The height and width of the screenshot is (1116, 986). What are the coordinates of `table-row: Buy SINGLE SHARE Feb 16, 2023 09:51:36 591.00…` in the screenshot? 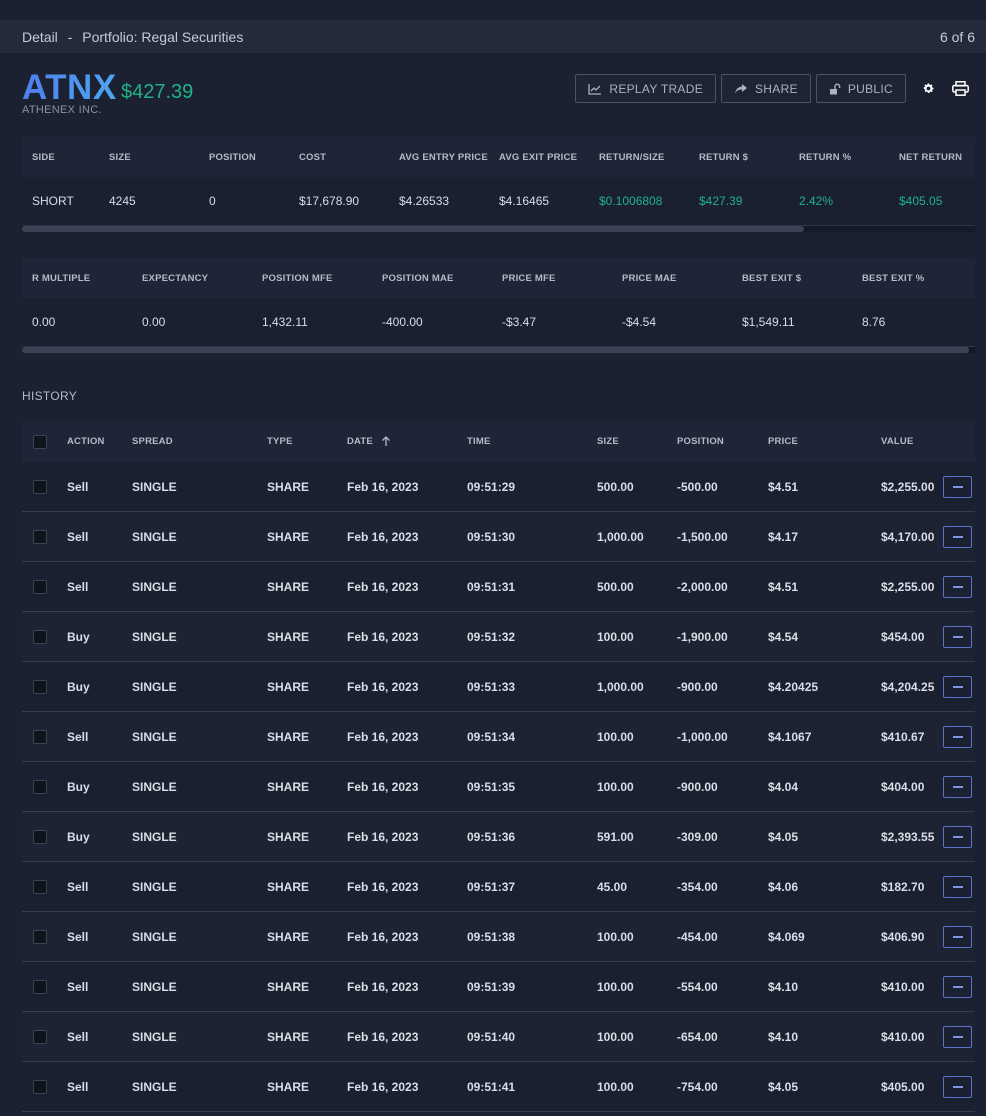 It's located at (498, 837).